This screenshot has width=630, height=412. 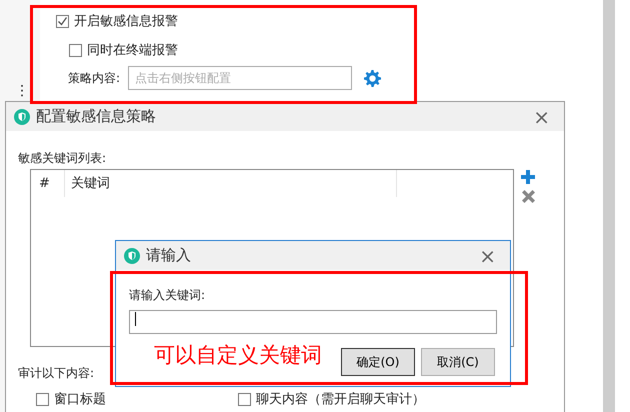 What do you see at coordinates (168, 255) in the screenshot?
I see `window-title: 请输入` at bounding box center [168, 255].